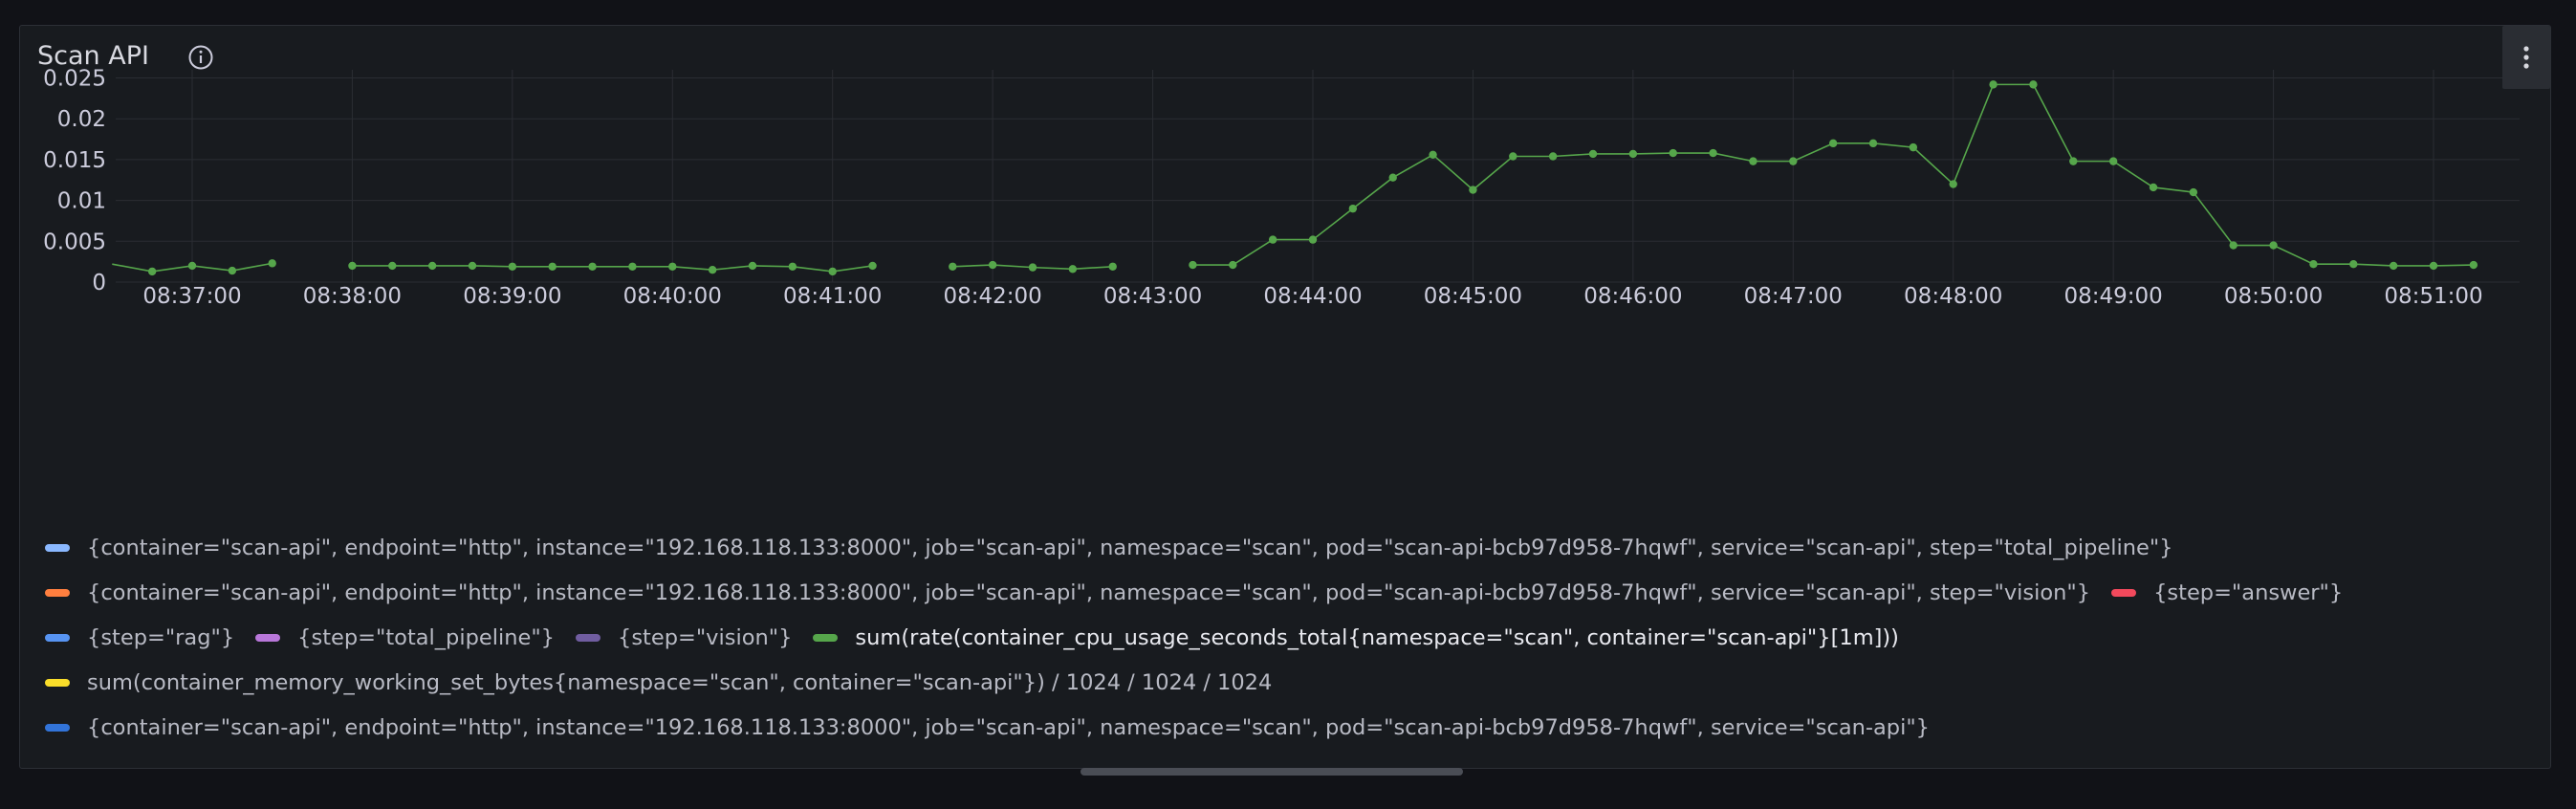  Describe the element at coordinates (1312, 296) in the screenshot. I see `x-tick-label: 08:44:00` at that location.